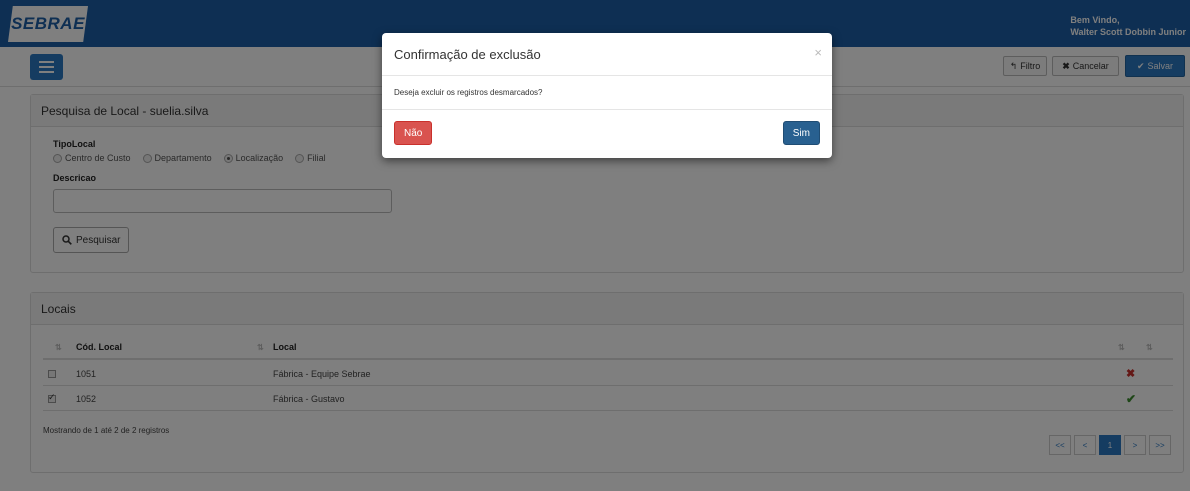 The width and height of the screenshot is (1190, 491). What do you see at coordinates (467, 54) in the screenshot?
I see `modal-title: Confirmação de exclusão` at bounding box center [467, 54].